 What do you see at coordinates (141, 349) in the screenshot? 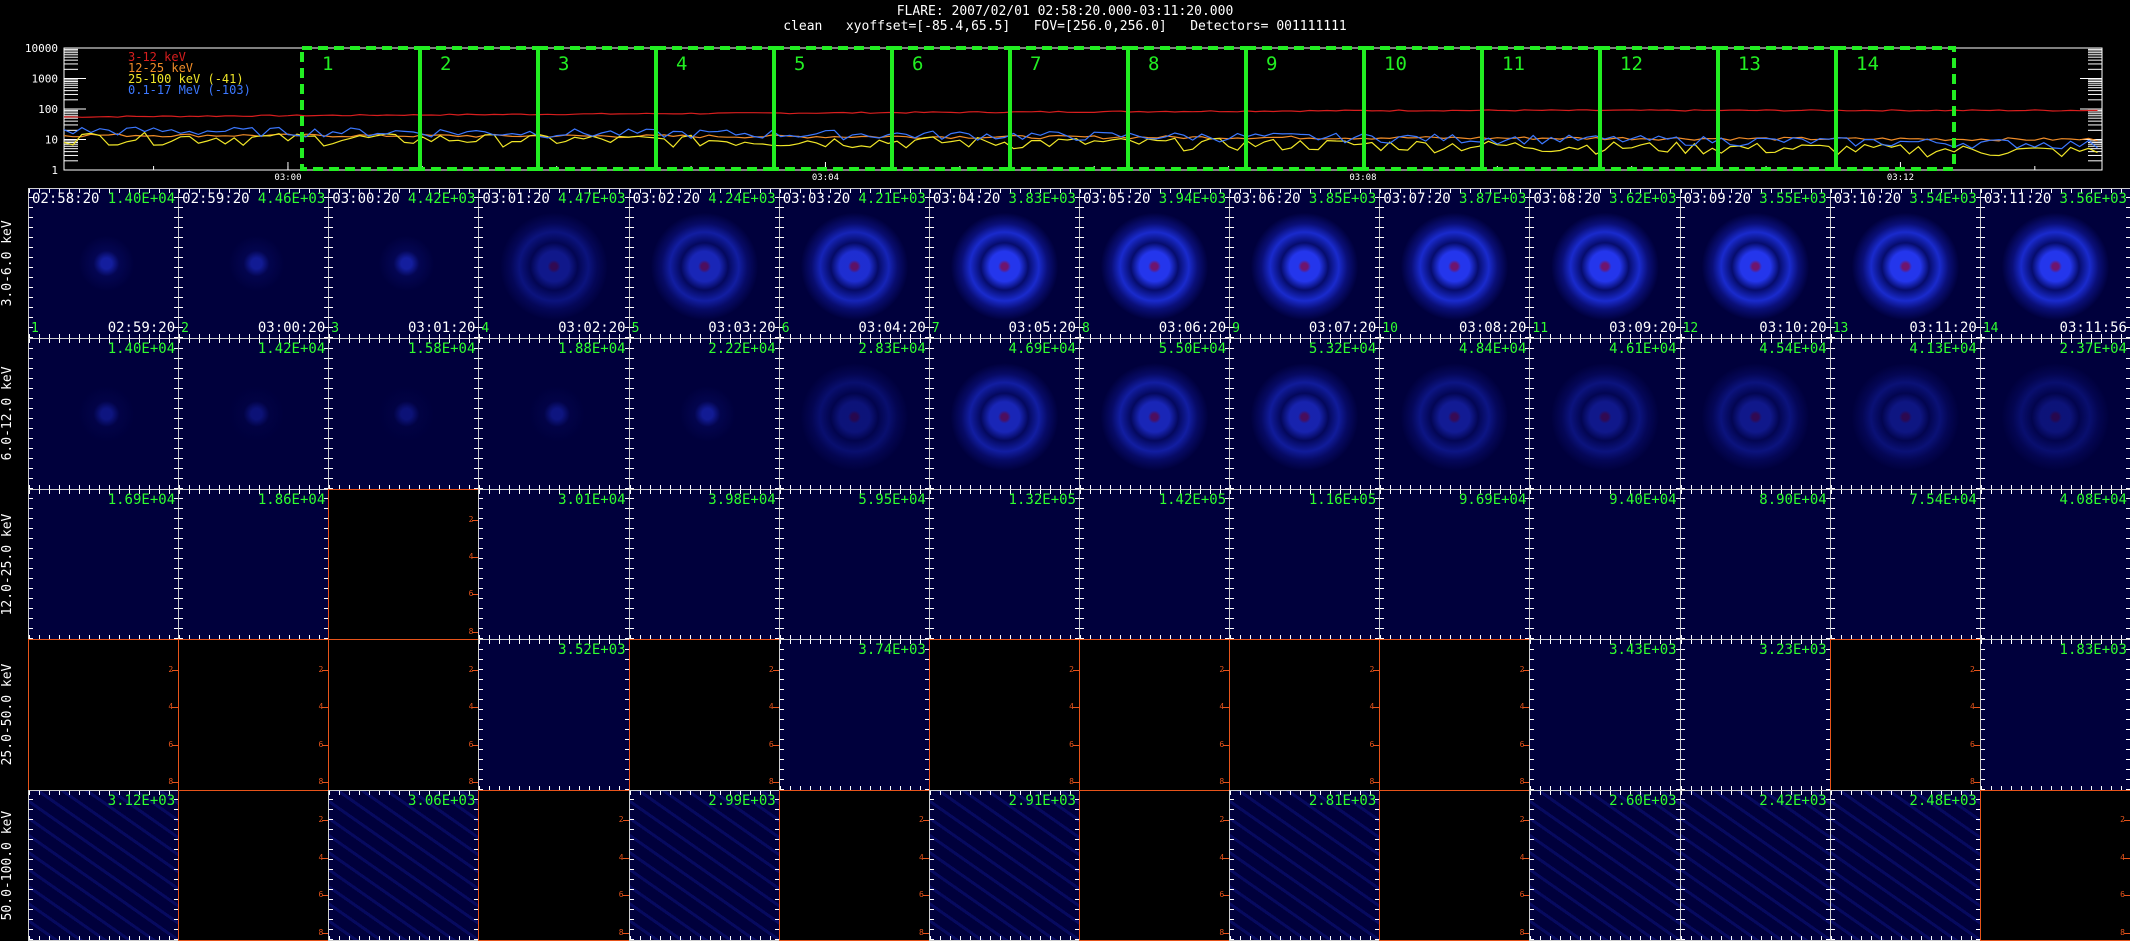
I see `max-value-label: 1.40E+04` at bounding box center [141, 349].